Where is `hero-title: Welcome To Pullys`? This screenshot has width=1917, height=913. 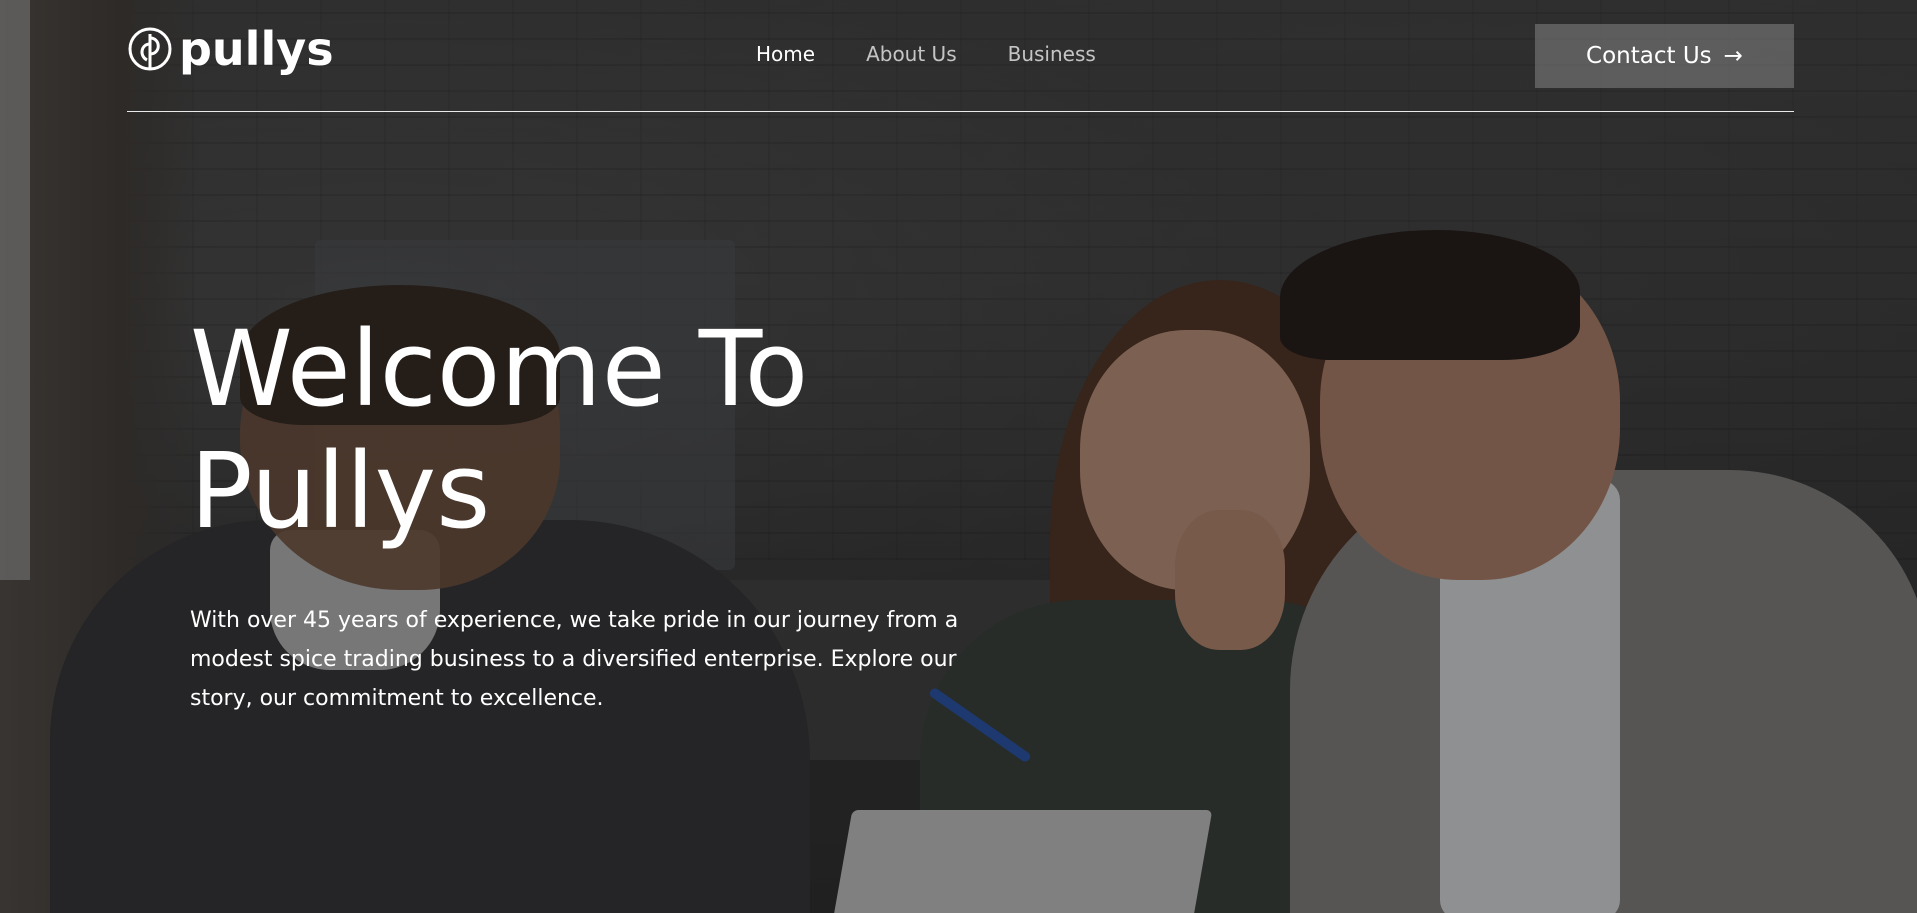 hero-title: Welcome To Pullys is located at coordinates (570, 430).